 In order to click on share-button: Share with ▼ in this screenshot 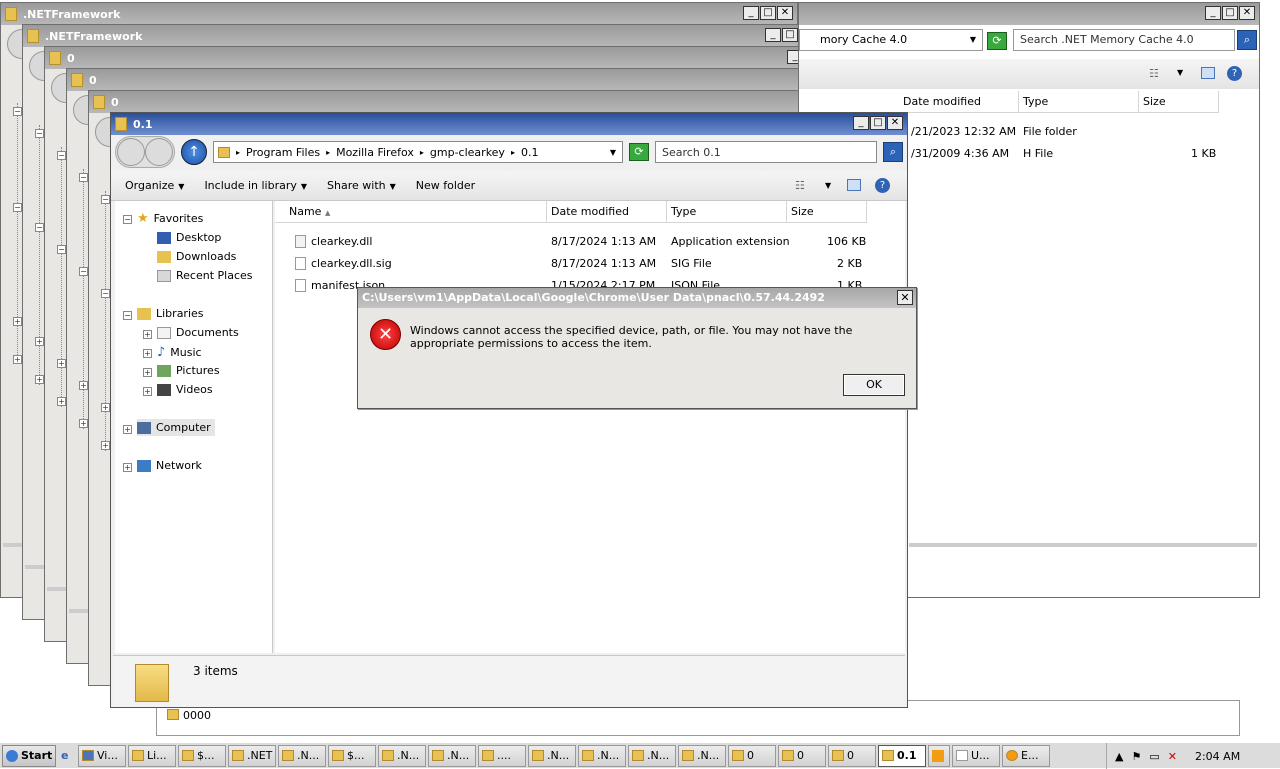, I will do `click(361, 185)`.